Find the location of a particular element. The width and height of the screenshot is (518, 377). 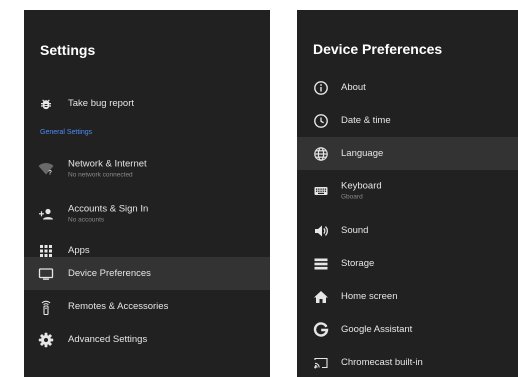

device-pref-item-language: Language is located at coordinates (407, 153).